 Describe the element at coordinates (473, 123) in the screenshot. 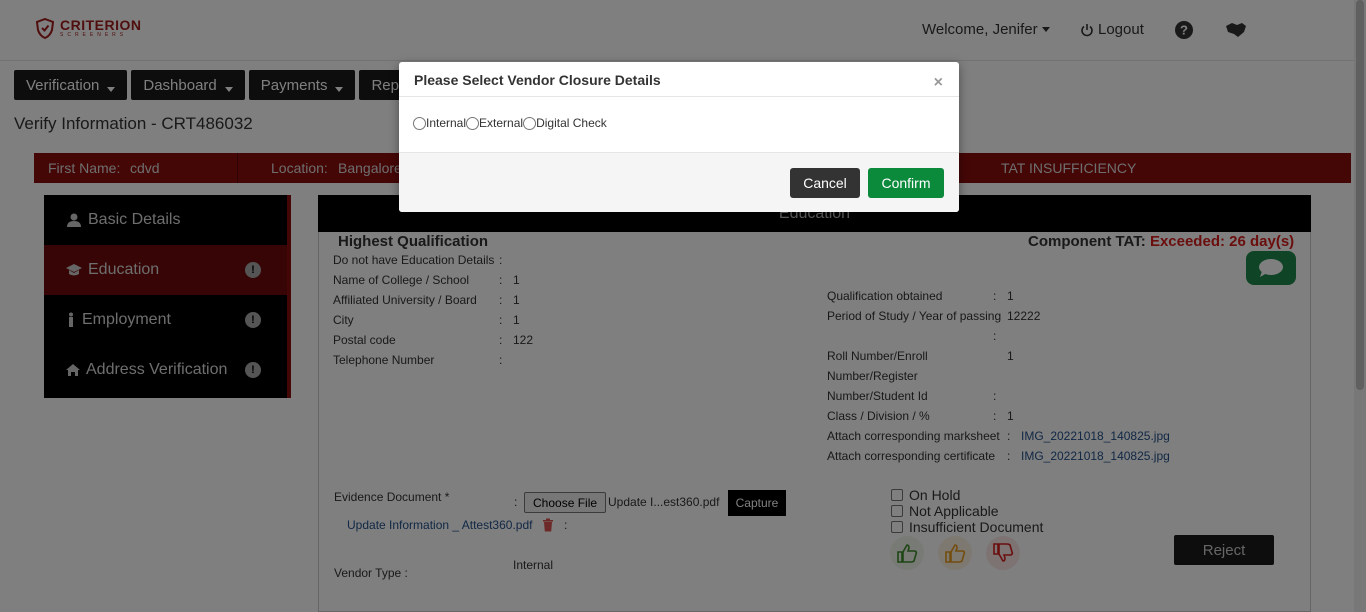

I see `radio-external` at that location.